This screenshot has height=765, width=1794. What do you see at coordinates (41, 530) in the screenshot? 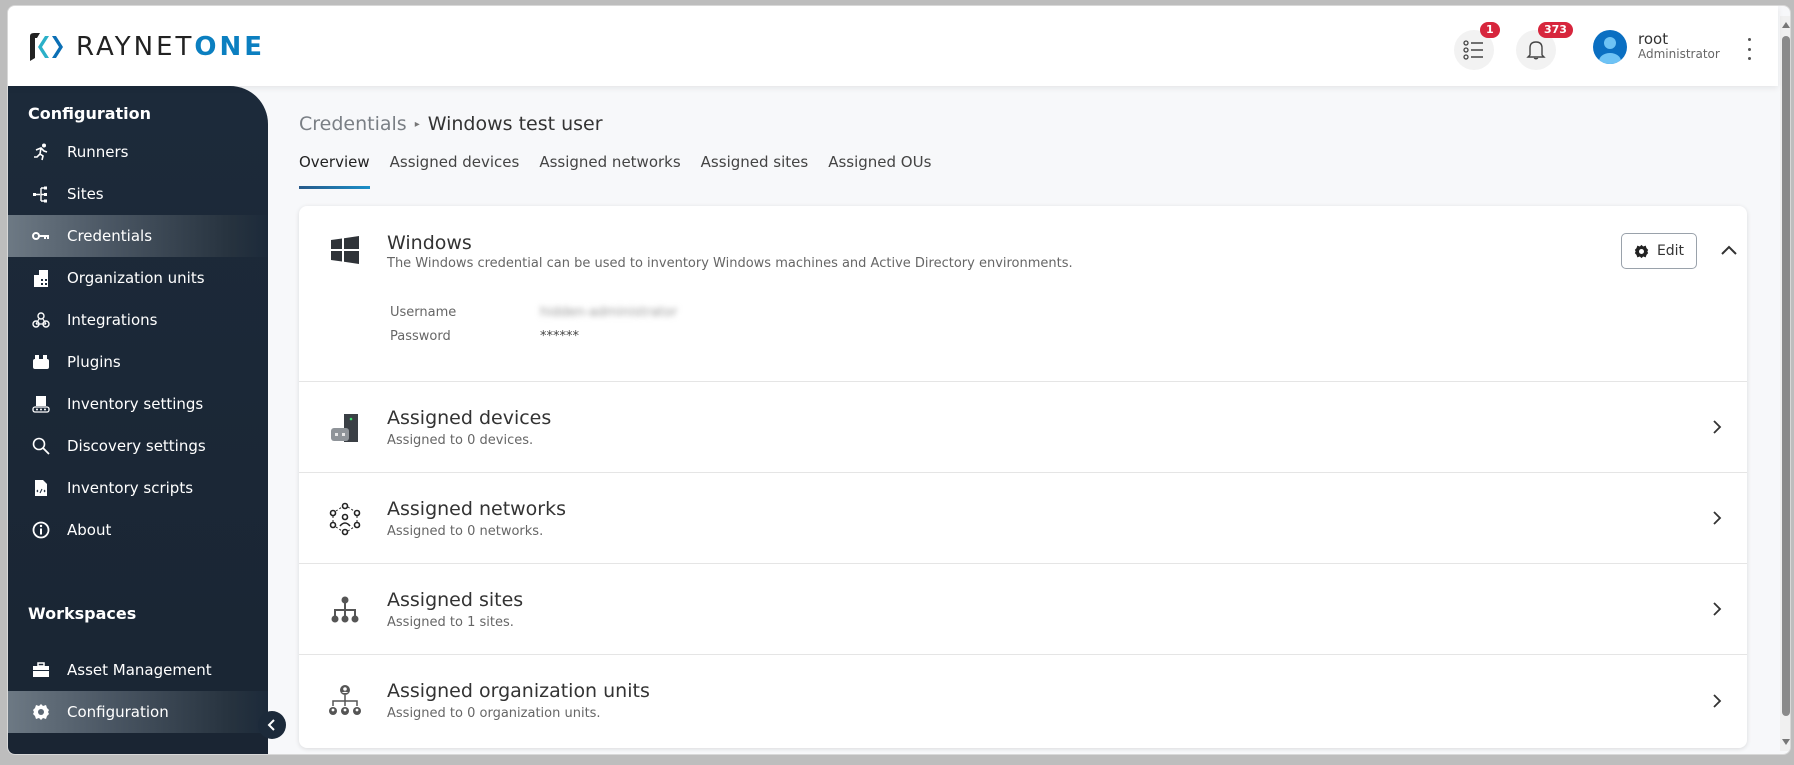
I see `info-icon` at bounding box center [41, 530].